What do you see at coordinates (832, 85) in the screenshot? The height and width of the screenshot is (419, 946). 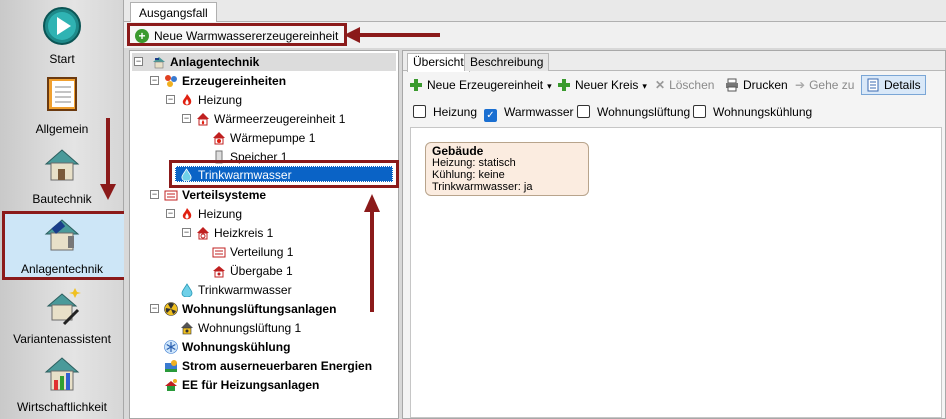 I see `goto-label: Gehe zu` at bounding box center [832, 85].